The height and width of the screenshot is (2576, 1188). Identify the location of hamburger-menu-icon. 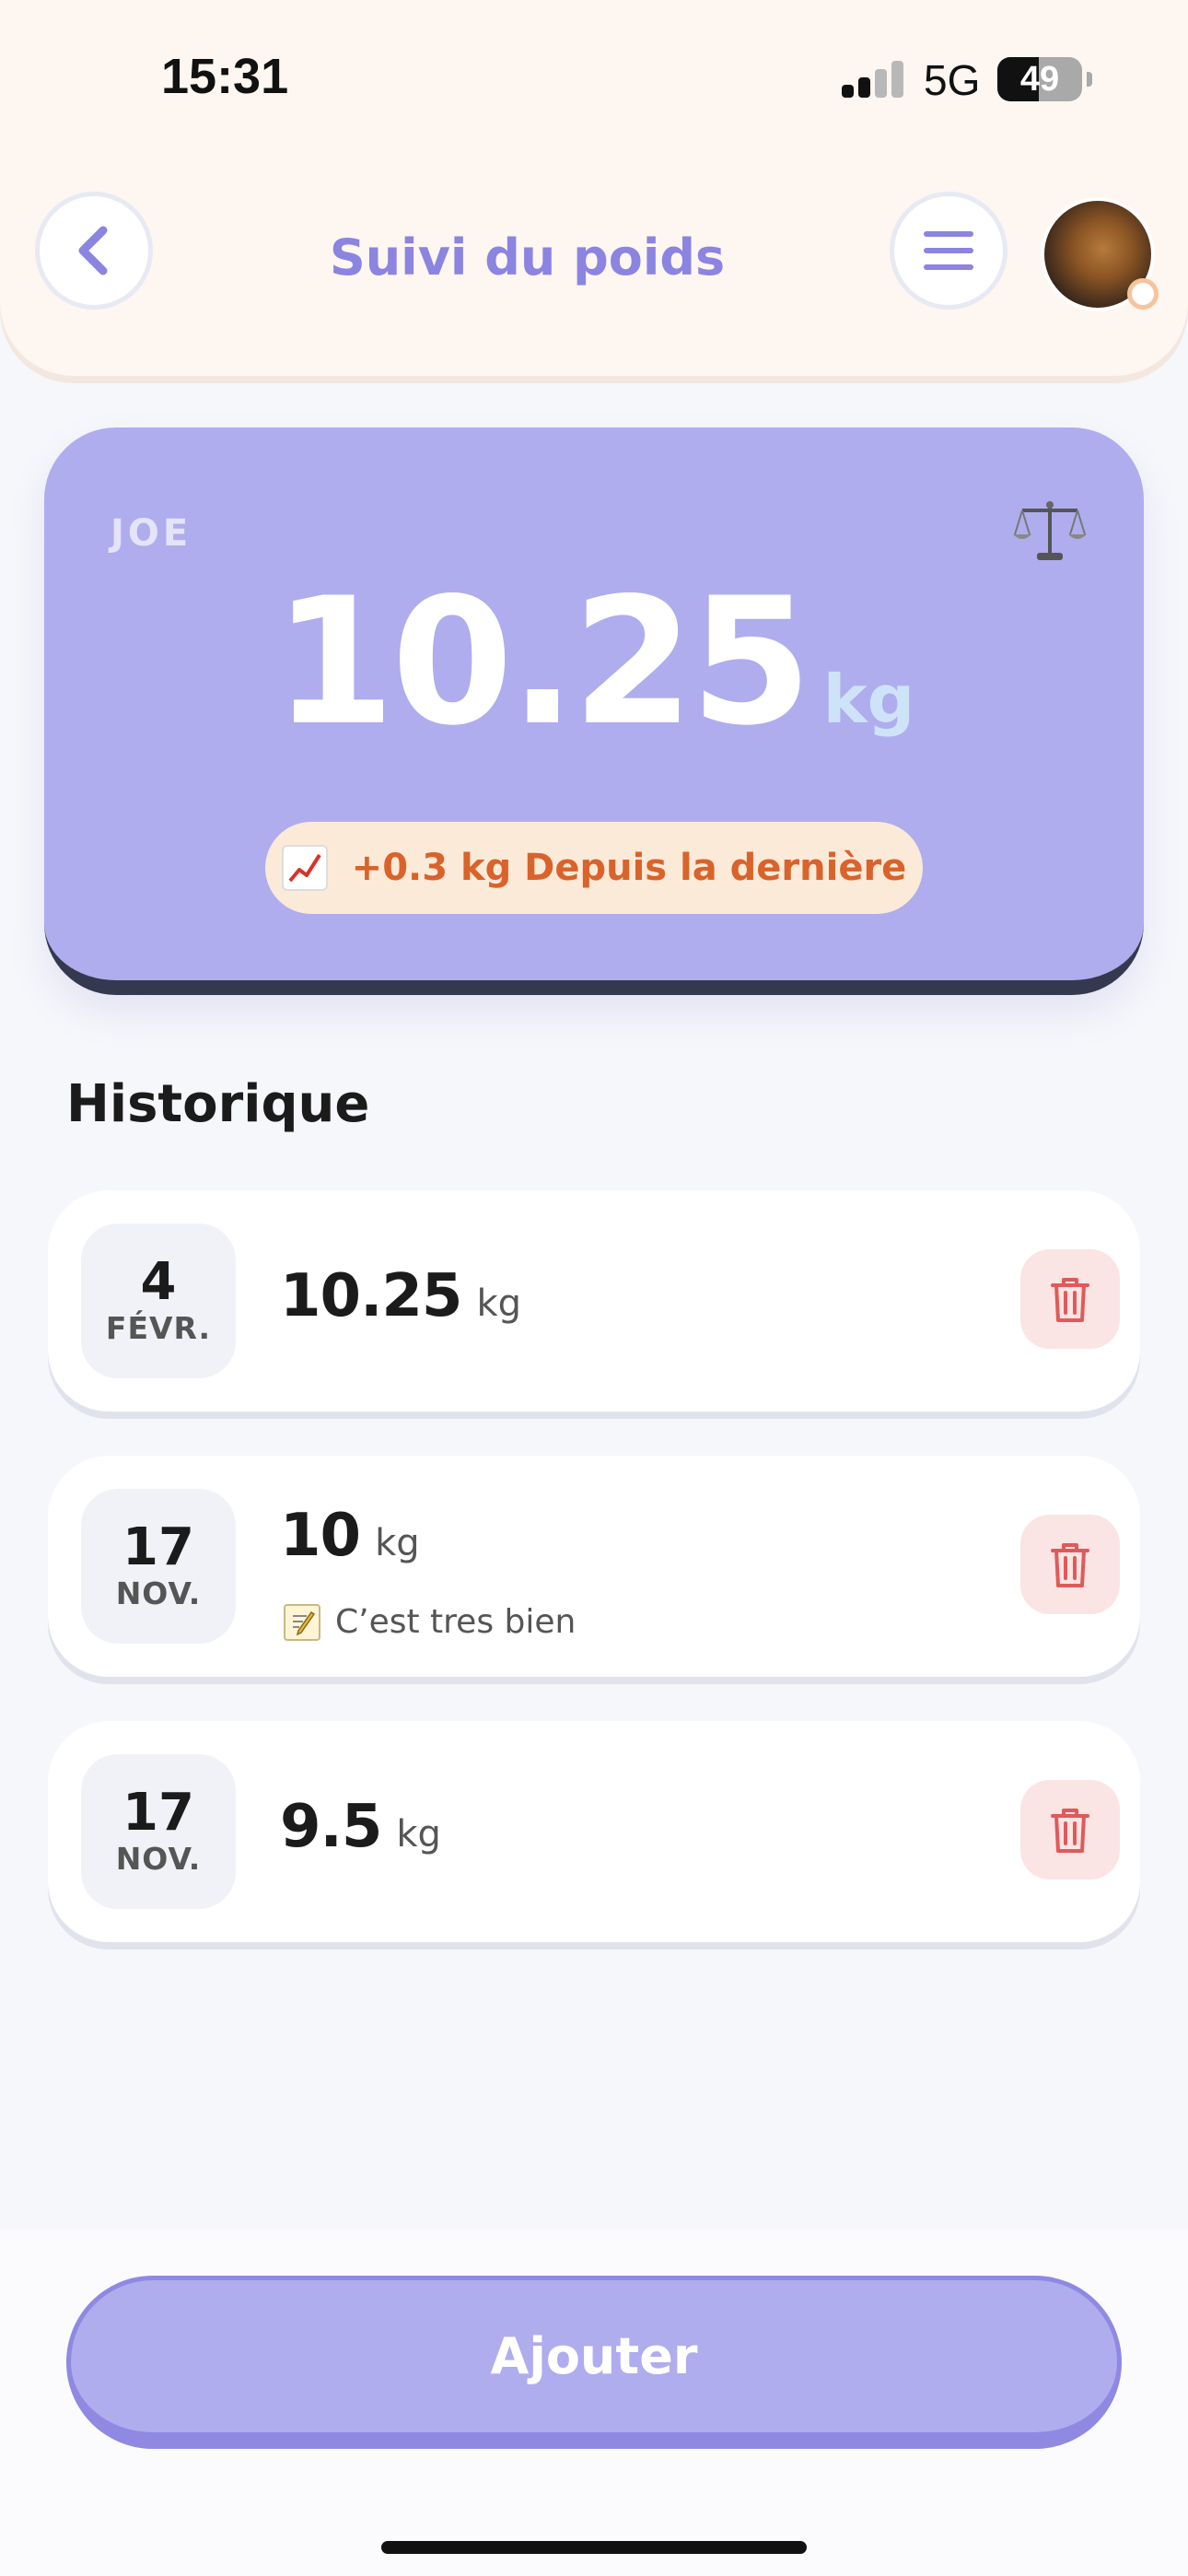
(948, 250).